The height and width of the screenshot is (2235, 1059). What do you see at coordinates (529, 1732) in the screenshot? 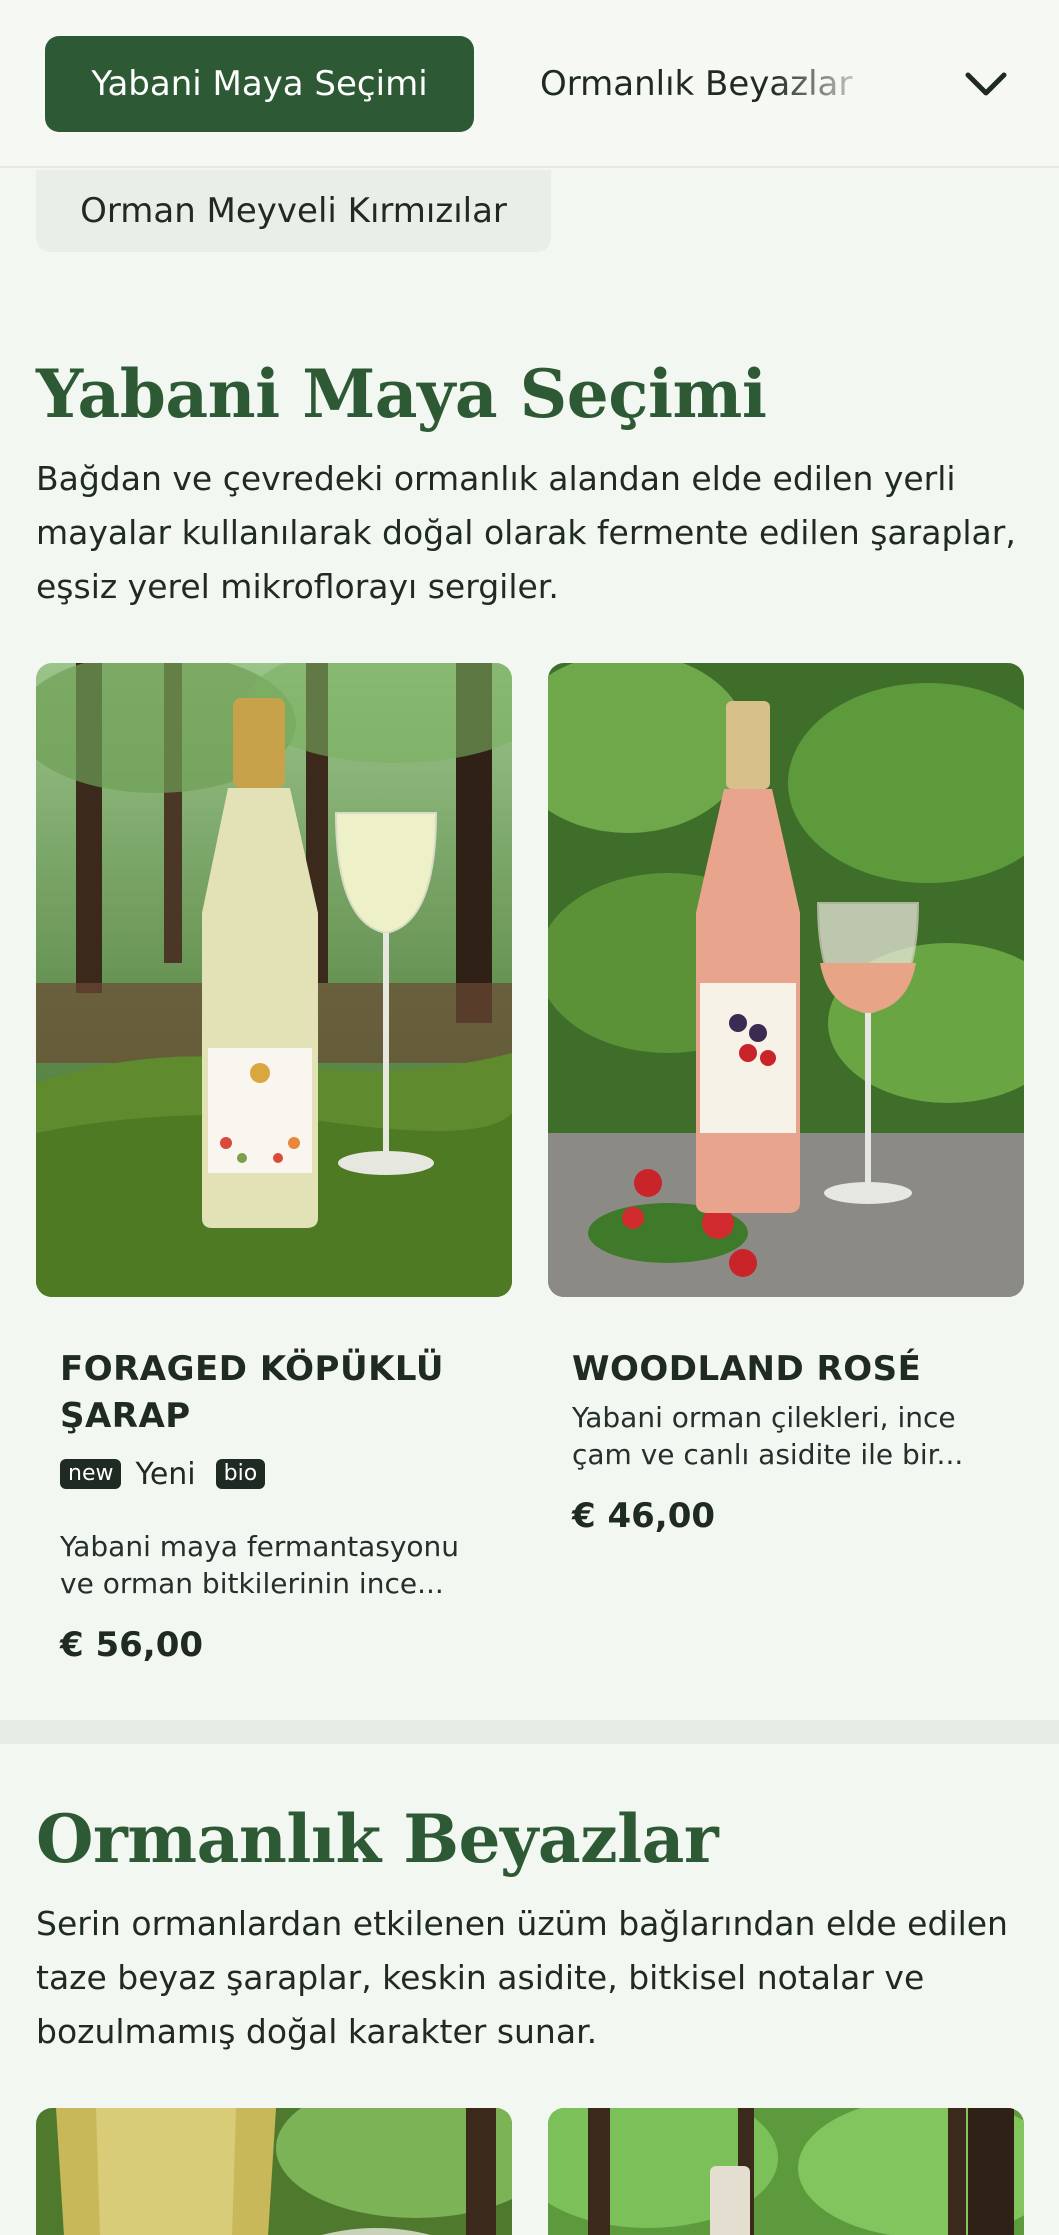
I see `section-divider` at bounding box center [529, 1732].